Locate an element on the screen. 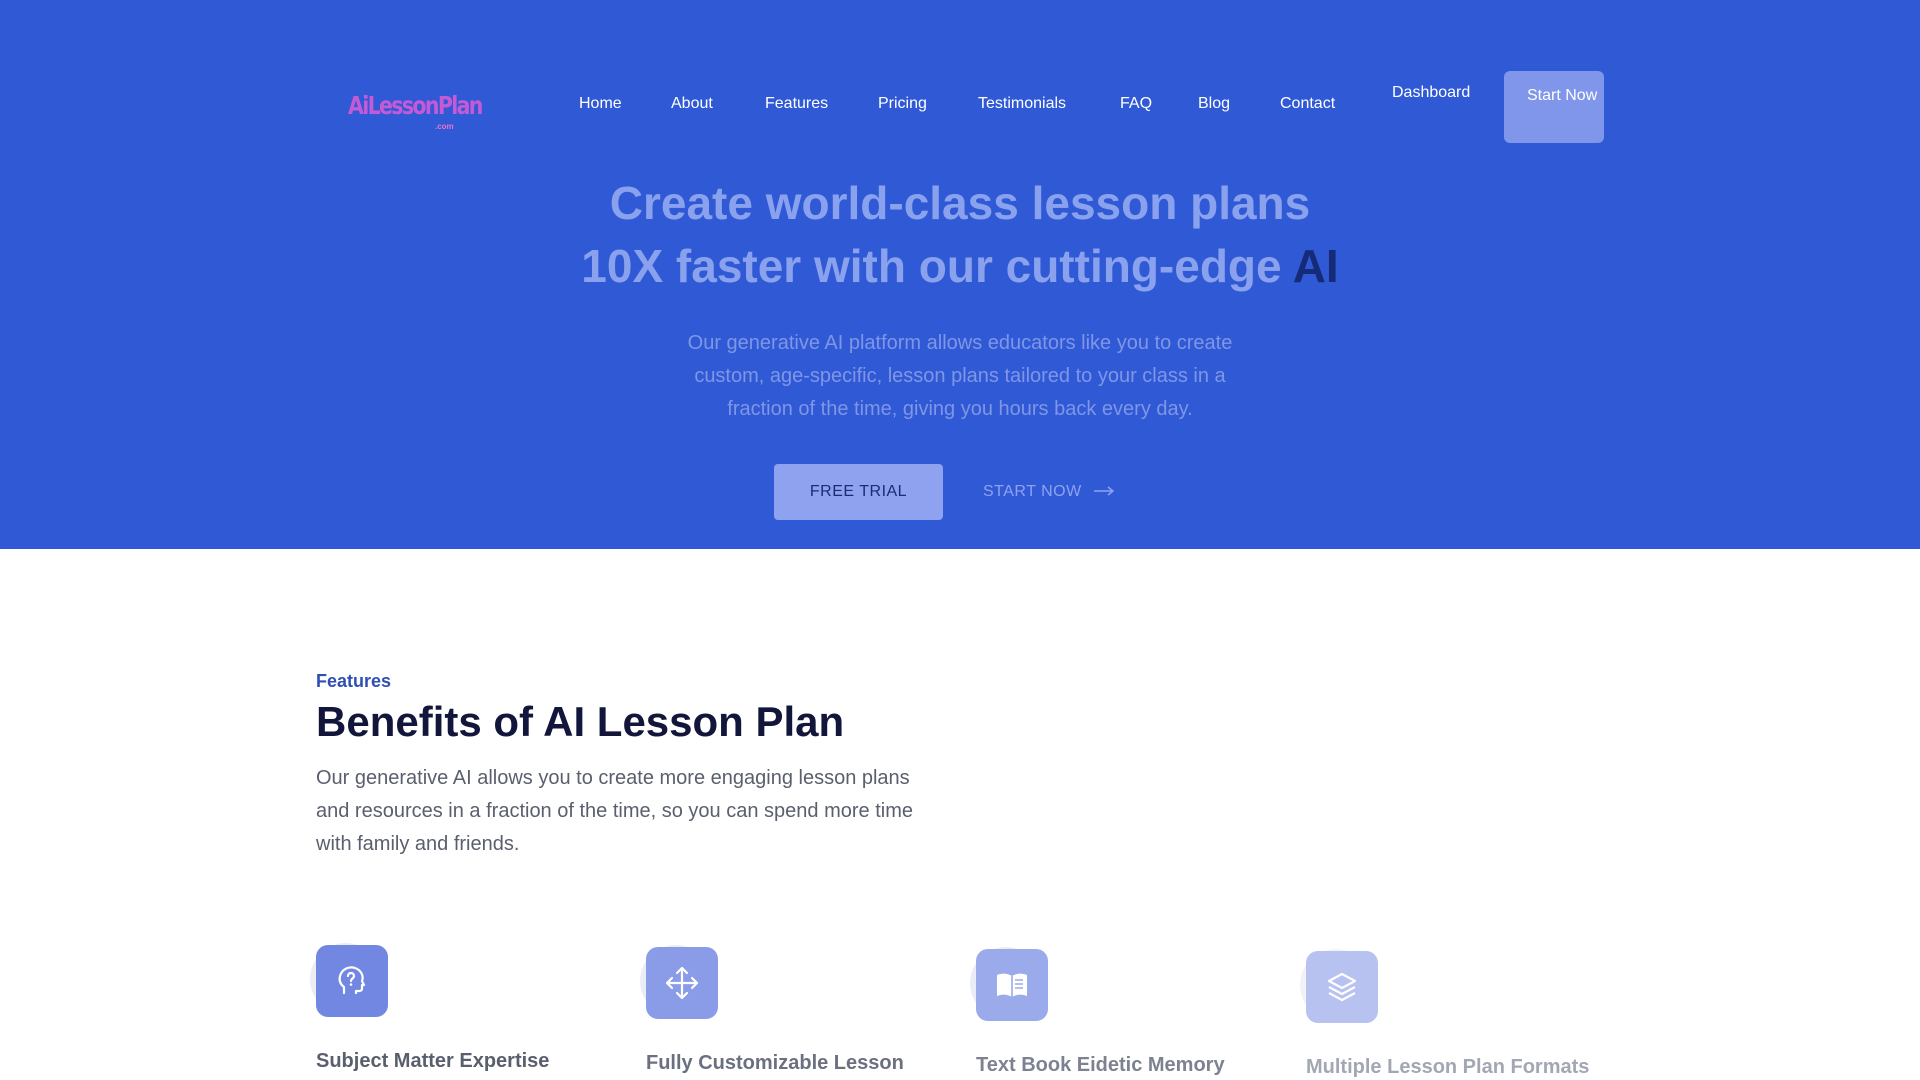 Image resolution: width=1920 pixels, height=1080 pixels. hero-title-line2: 10X faster with our cutting-edge AI is located at coordinates (960, 266).